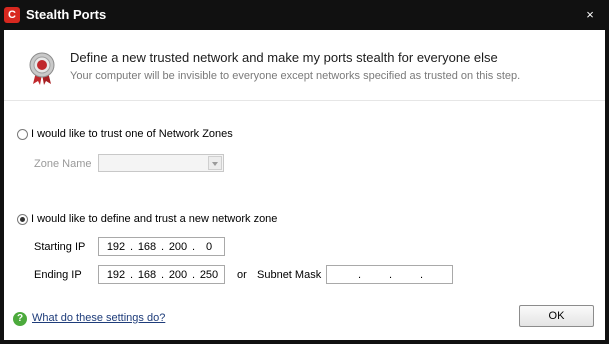 This screenshot has height=344, width=609. I want to click on starting-ip-label: Starting IP, so click(60, 247).